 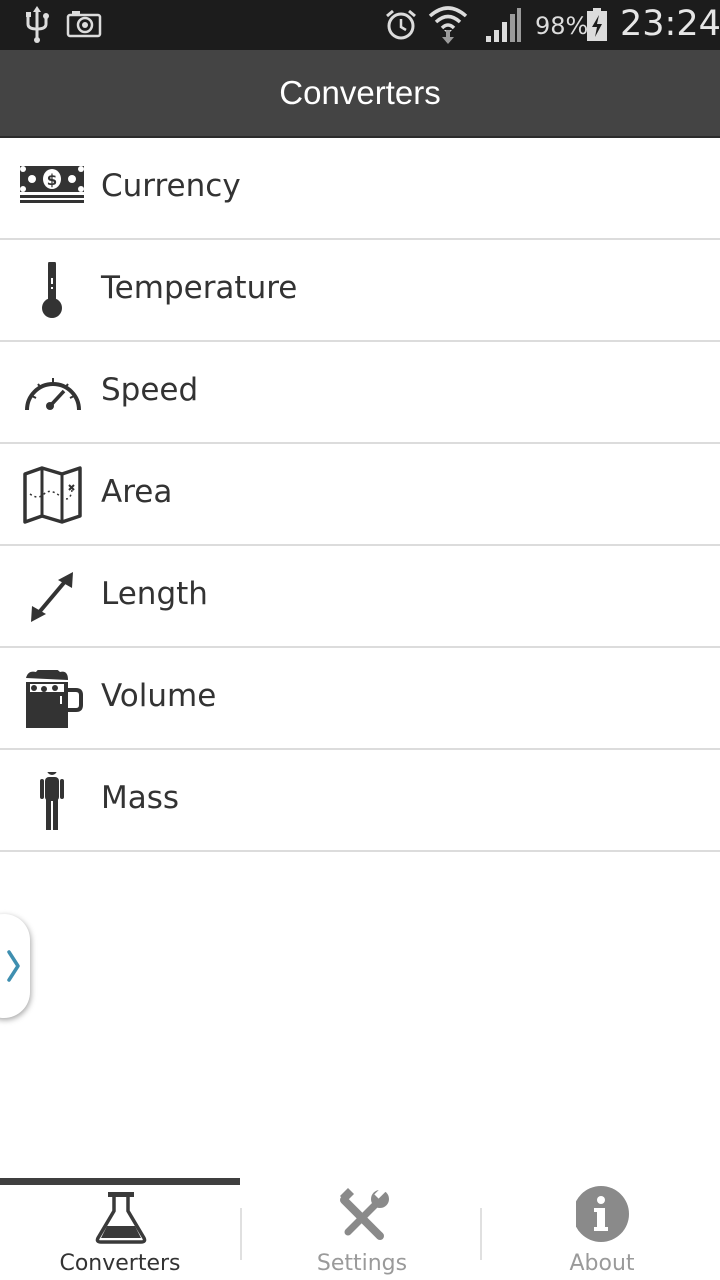 What do you see at coordinates (52, 698) in the screenshot?
I see `beer-mug-icon` at bounding box center [52, 698].